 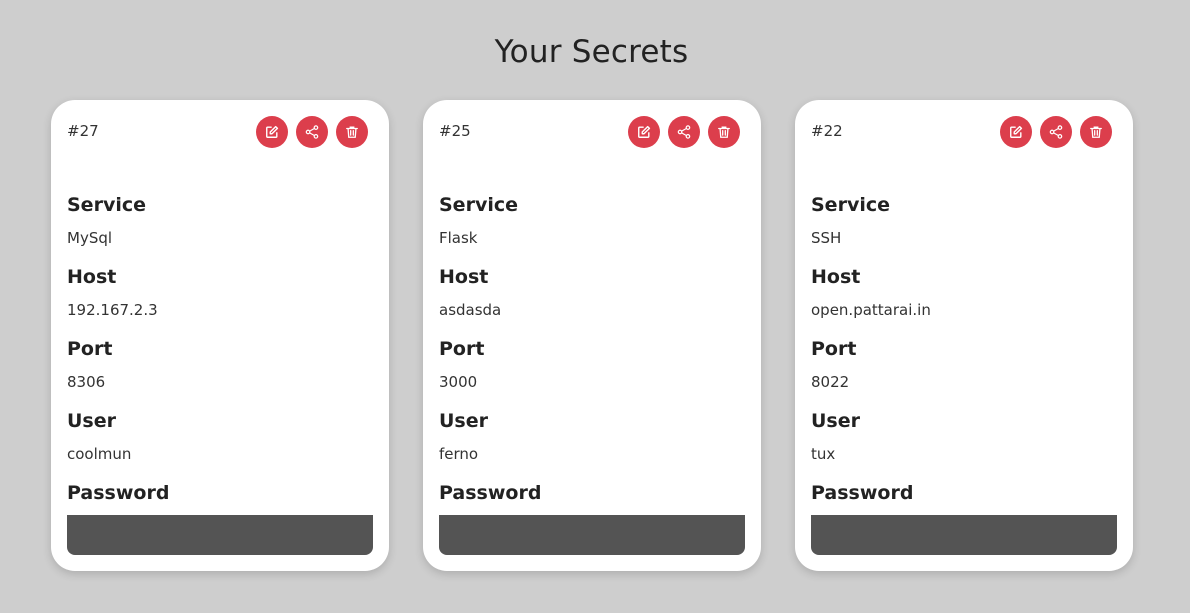 What do you see at coordinates (112, 310) in the screenshot?
I see `host-value: 192.167.2.3` at bounding box center [112, 310].